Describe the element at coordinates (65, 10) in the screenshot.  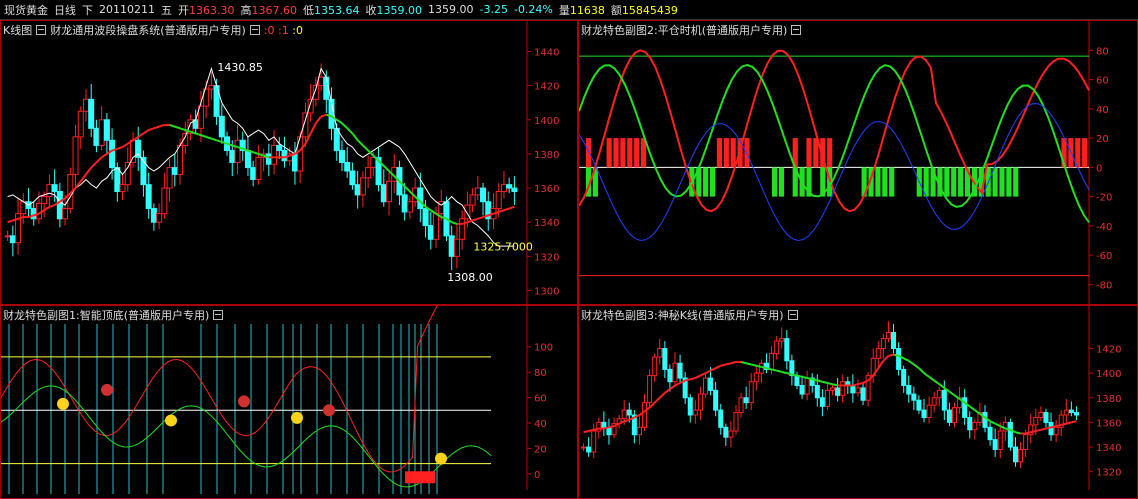
I see `period-label: 日线` at that location.